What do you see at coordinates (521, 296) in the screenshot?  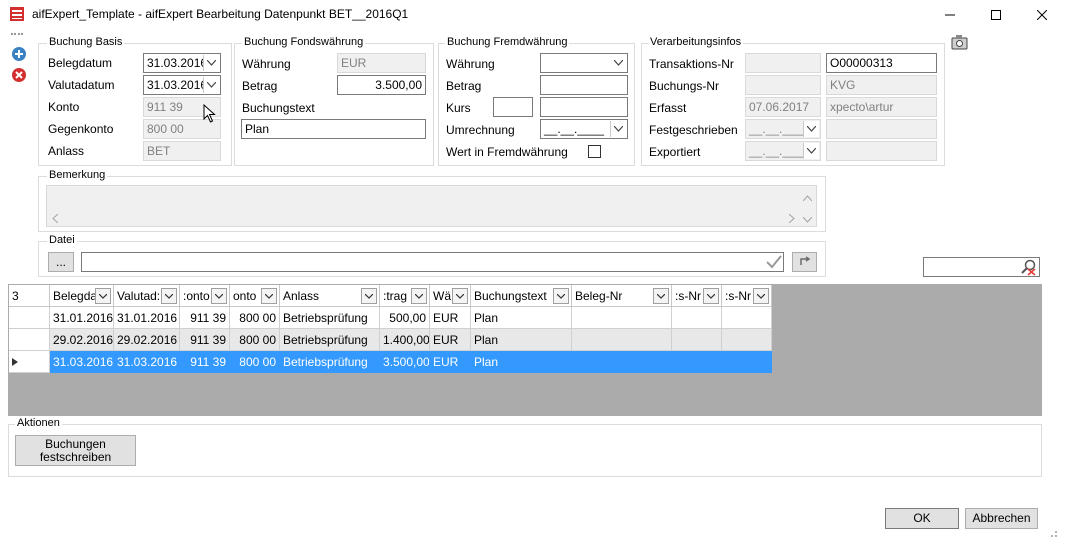 I see `grid-column-header: Buchungstext` at bounding box center [521, 296].